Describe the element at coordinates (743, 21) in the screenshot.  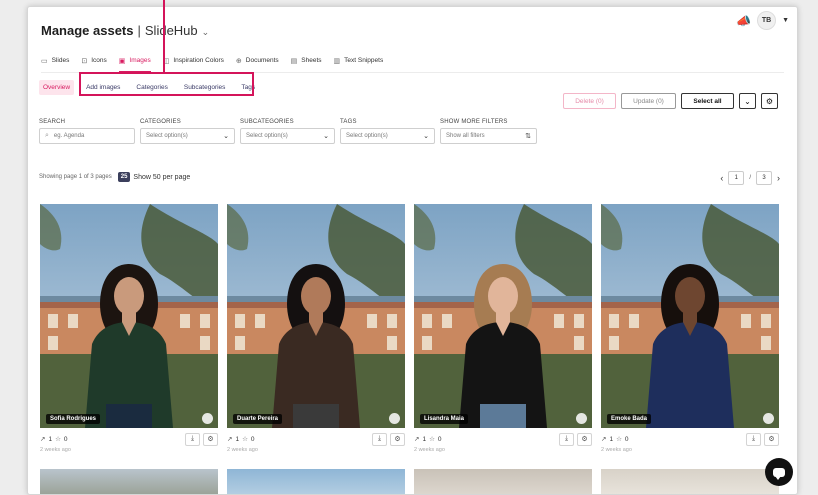
I see `megaphone-icon: 📣` at that location.